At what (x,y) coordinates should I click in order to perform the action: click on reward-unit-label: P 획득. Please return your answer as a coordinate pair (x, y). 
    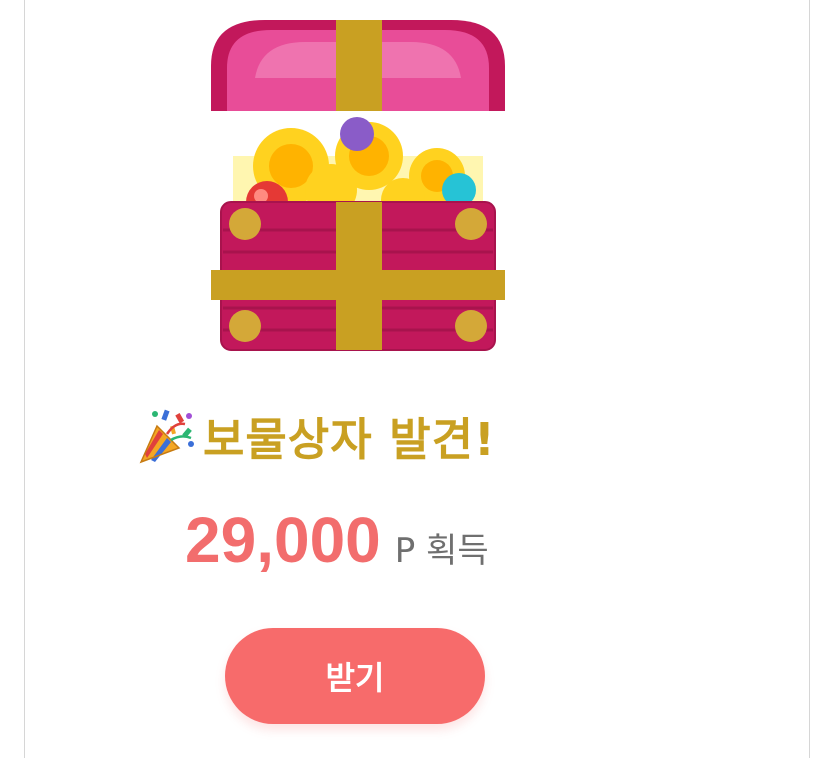
    Looking at the image, I should click on (441, 551).